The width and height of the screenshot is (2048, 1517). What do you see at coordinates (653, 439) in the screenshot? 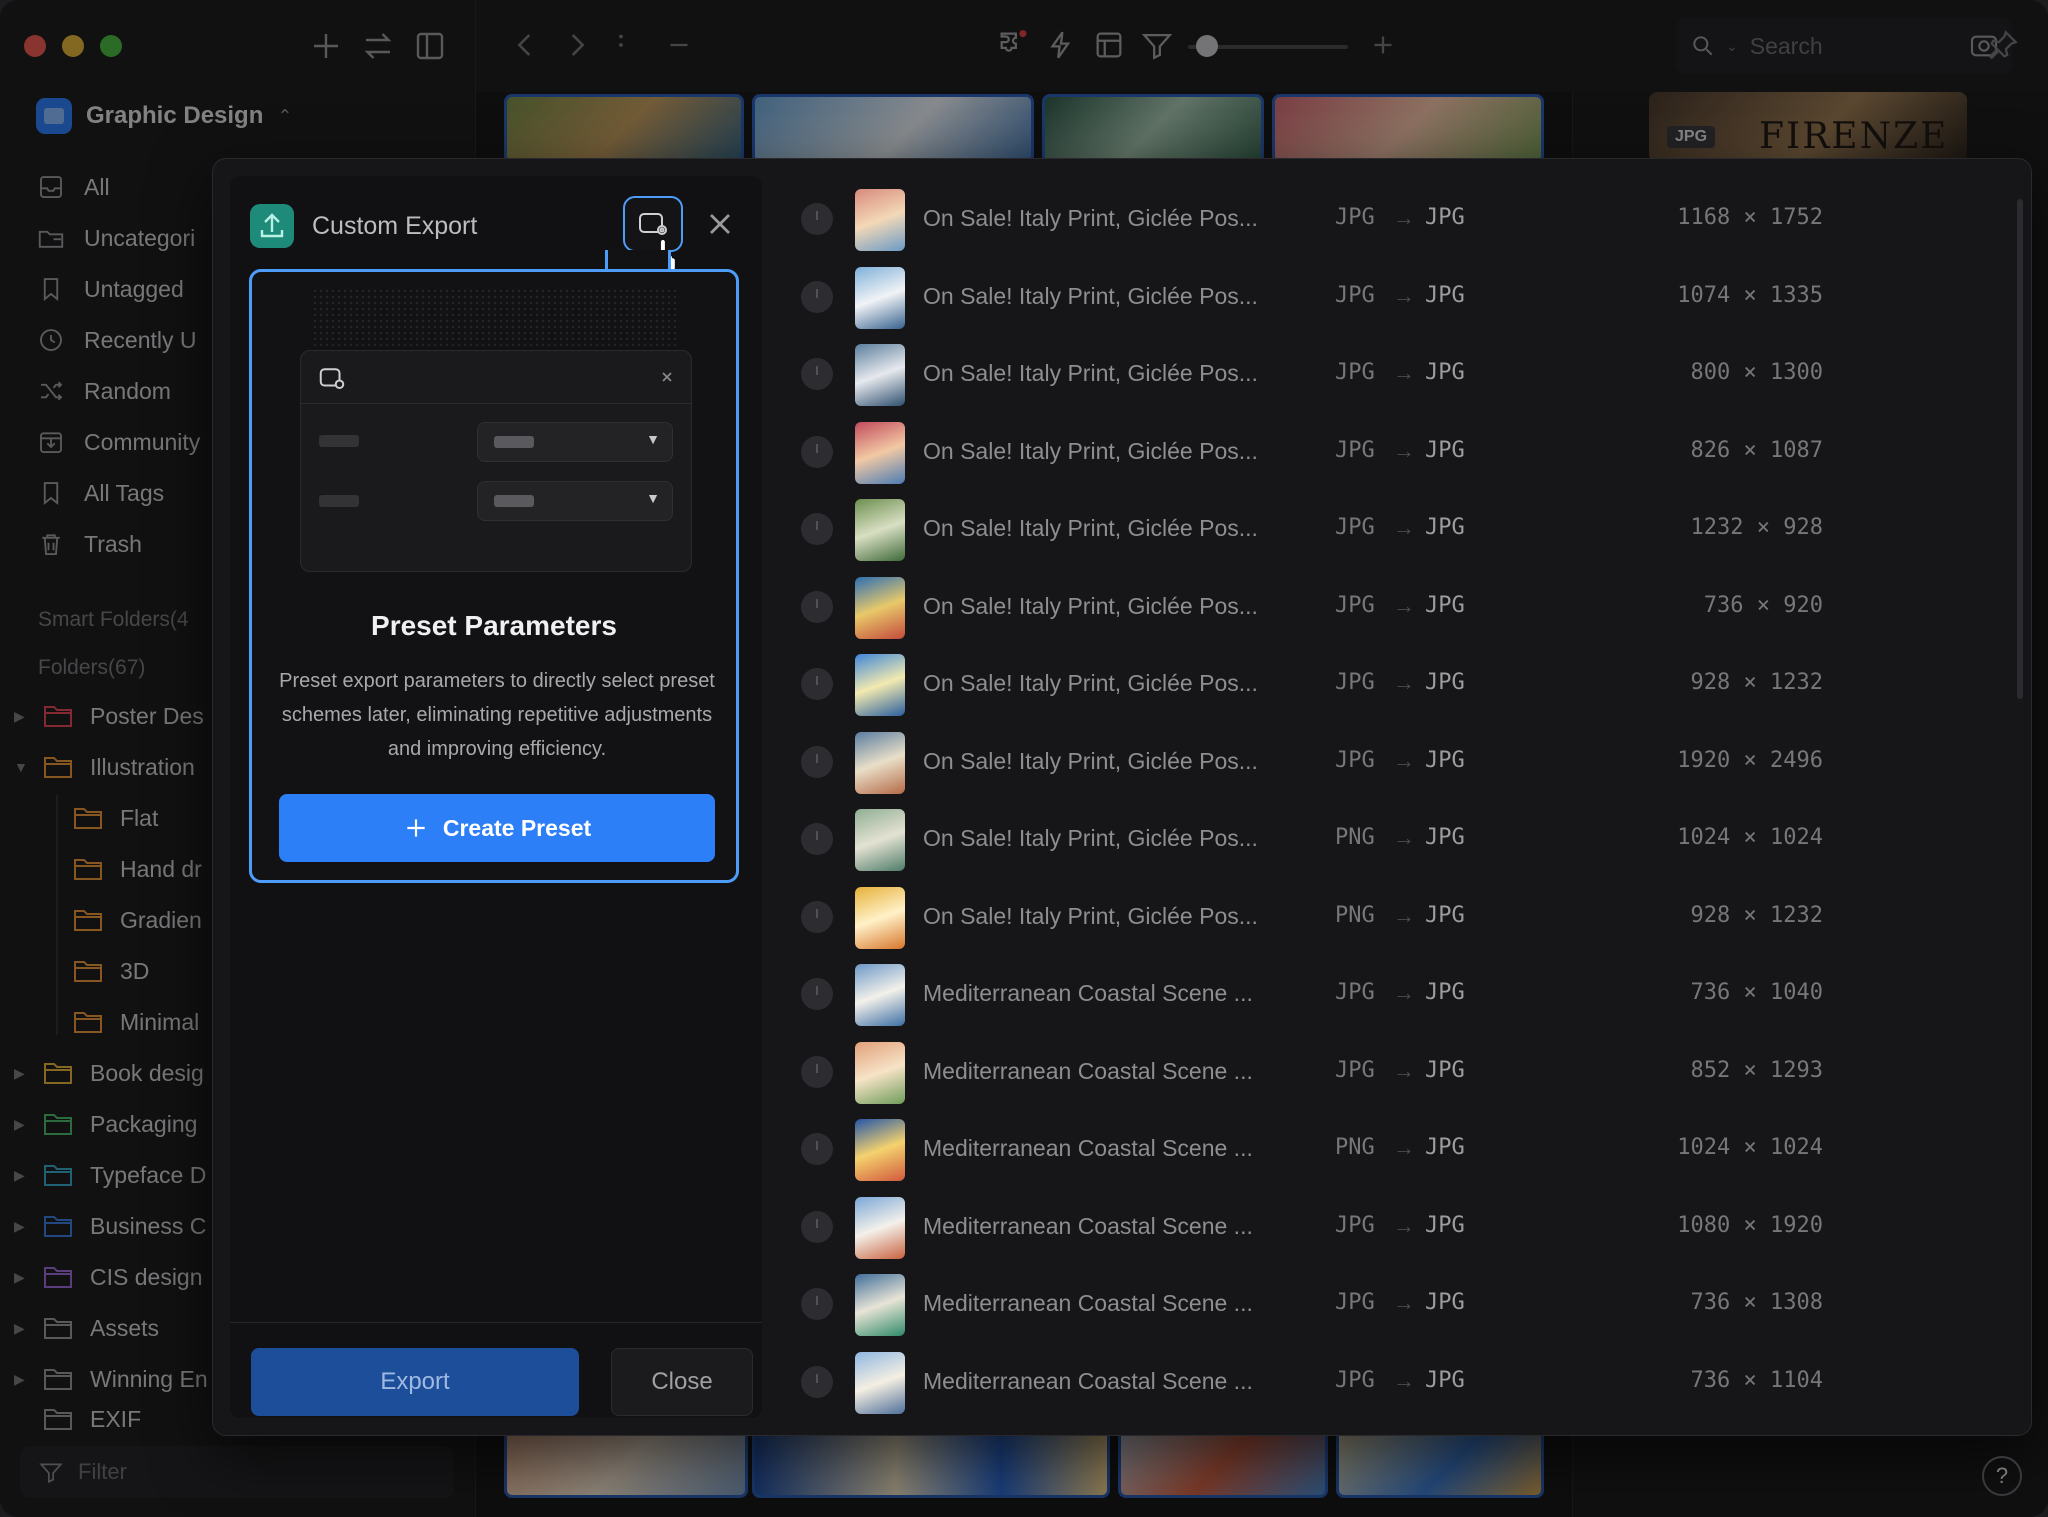
I see `caret-down-icon: ▼` at bounding box center [653, 439].